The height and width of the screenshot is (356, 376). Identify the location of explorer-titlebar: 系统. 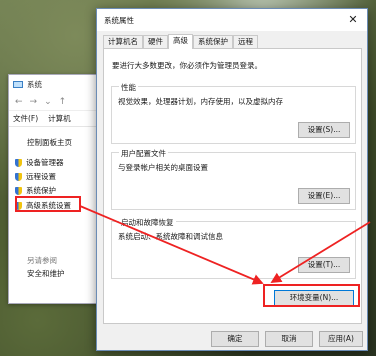
(53, 84).